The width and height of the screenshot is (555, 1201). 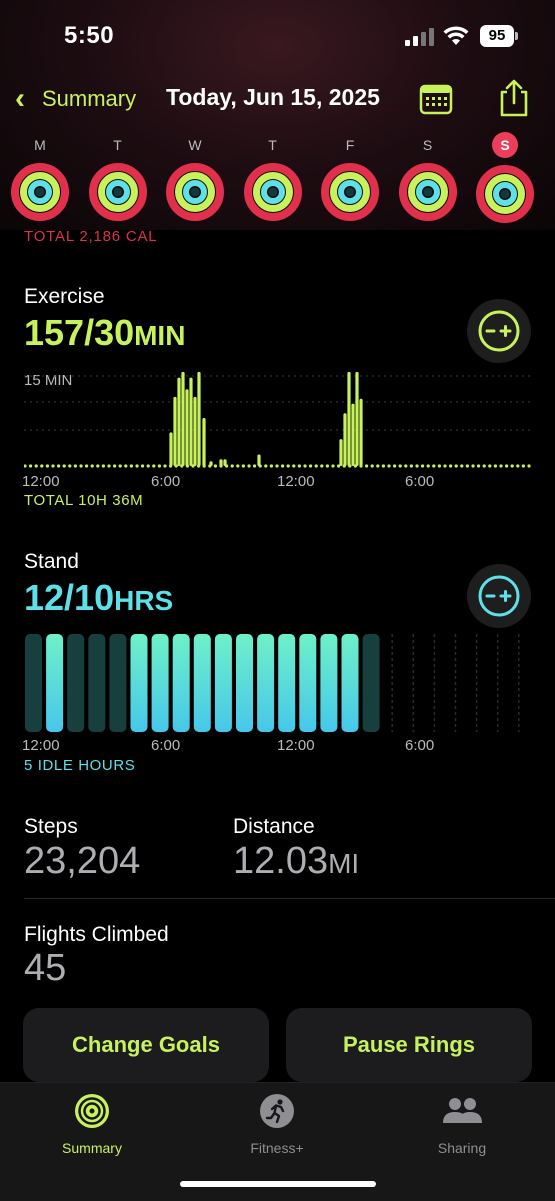 I want to click on exercise-axis-label-2: 6:00, so click(x=166, y=481).